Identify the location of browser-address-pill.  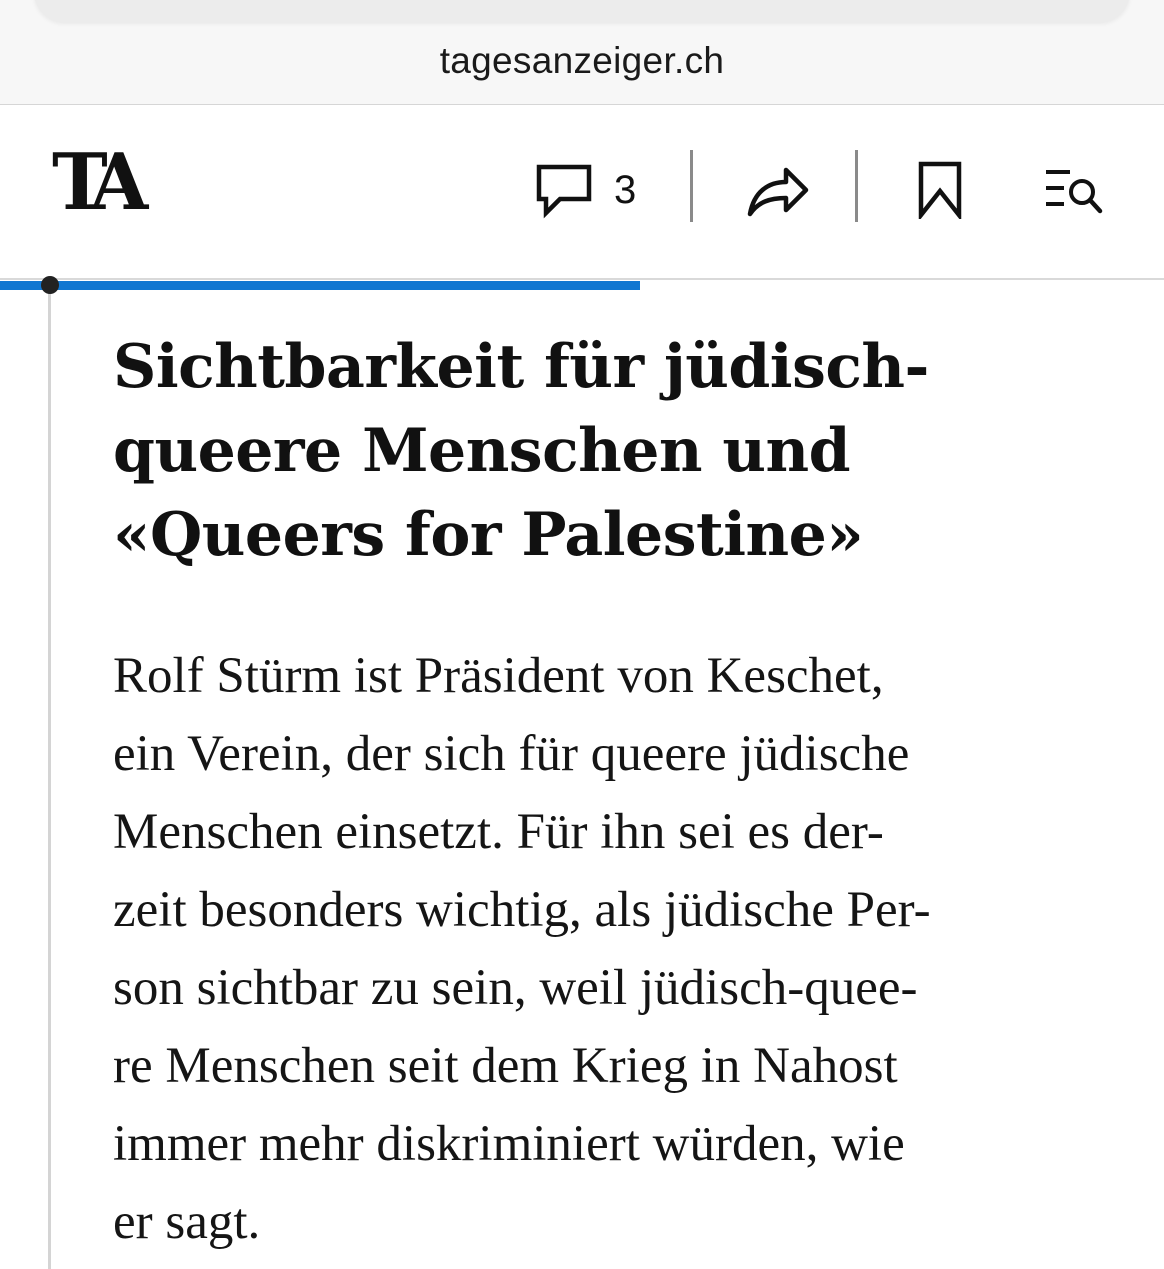
(582, 11).